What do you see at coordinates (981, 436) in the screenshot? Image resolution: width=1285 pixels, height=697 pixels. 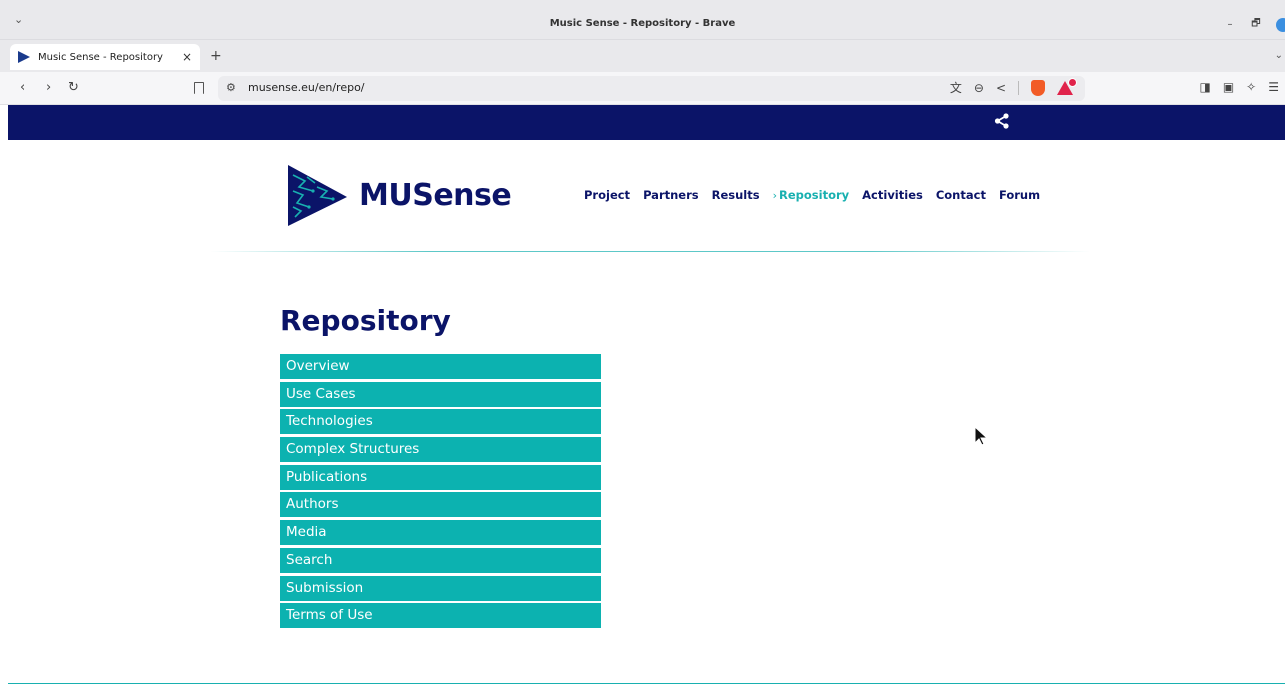 I see `mouse-cursor-icon` at bounding box center [981, 436].